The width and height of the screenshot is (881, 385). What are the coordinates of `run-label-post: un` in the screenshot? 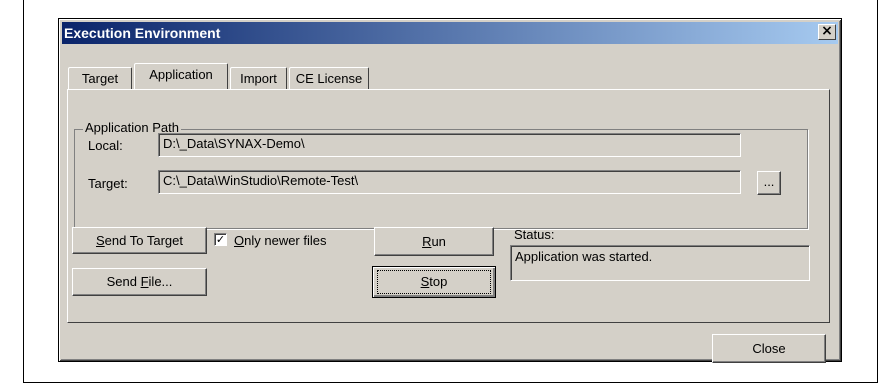 It's located at (438, 241).